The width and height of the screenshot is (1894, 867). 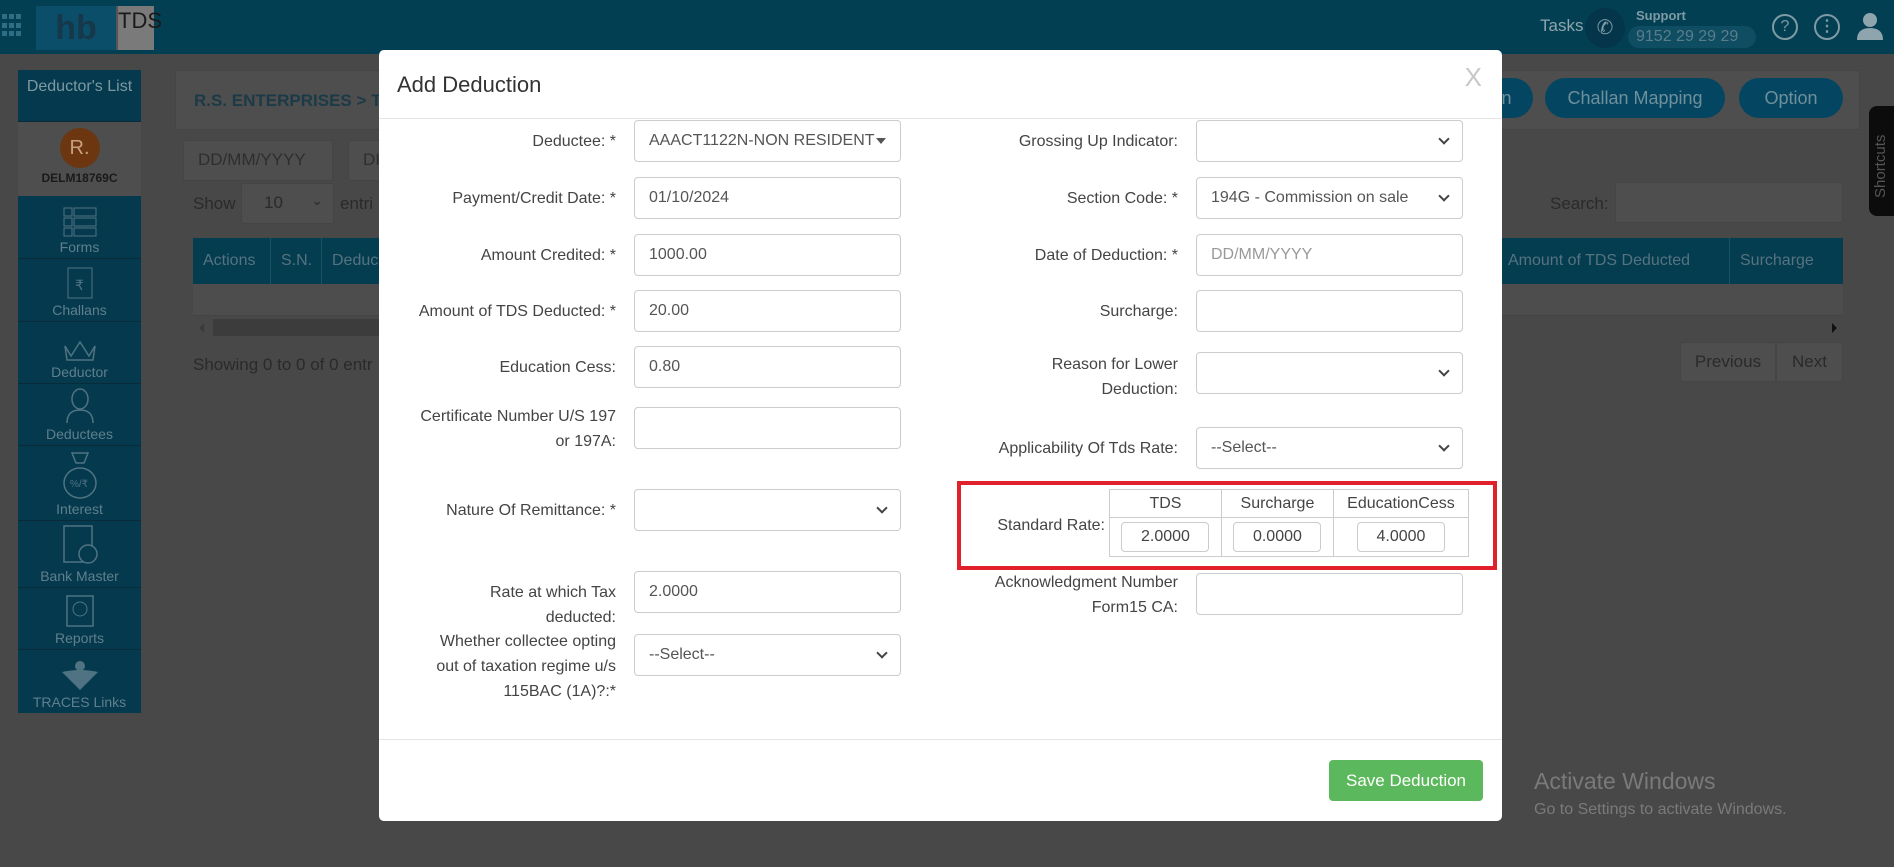 What do you see at coordinates (469, 84) in the screenshot?
I see `modal-title: Add Deduction` at bounding box center [469, 84].